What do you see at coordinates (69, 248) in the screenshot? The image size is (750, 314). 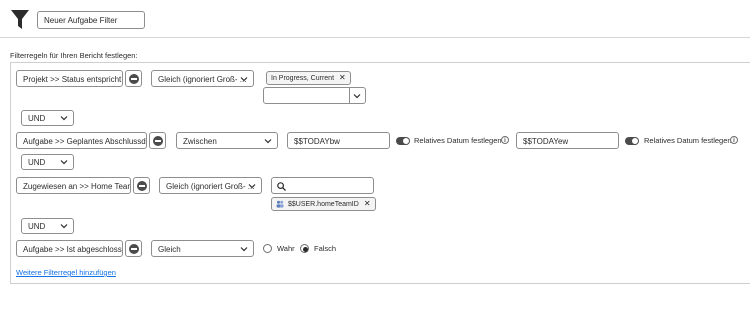 I see `rule-4-field: Aufgabe >> Ist abgeschlossen` at bounding box center [69, 248].